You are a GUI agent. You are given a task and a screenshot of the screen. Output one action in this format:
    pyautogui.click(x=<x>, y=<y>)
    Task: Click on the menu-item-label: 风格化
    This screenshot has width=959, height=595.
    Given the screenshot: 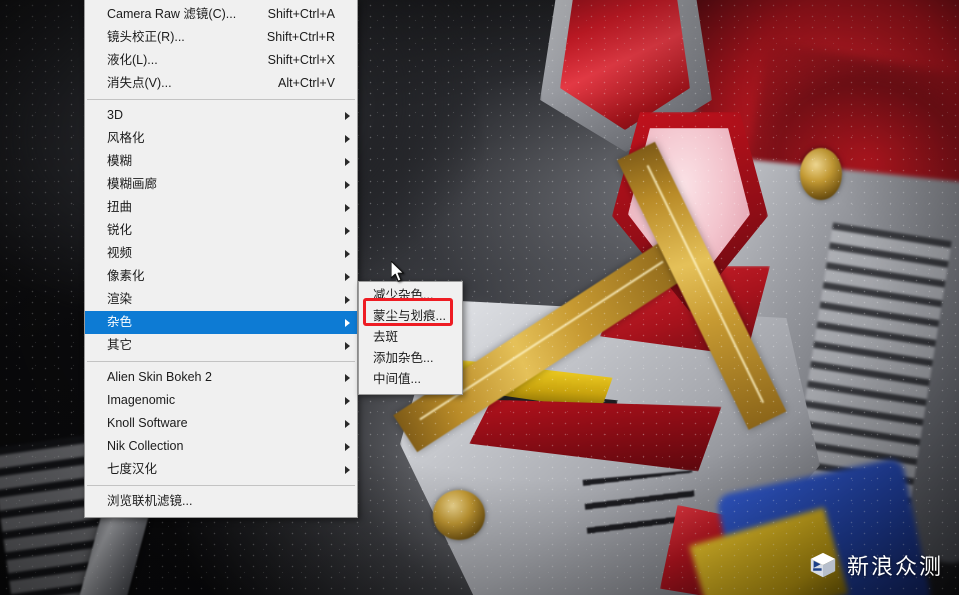 What is the action you would take?
    pyautogui.click(x=126, y=138)
    